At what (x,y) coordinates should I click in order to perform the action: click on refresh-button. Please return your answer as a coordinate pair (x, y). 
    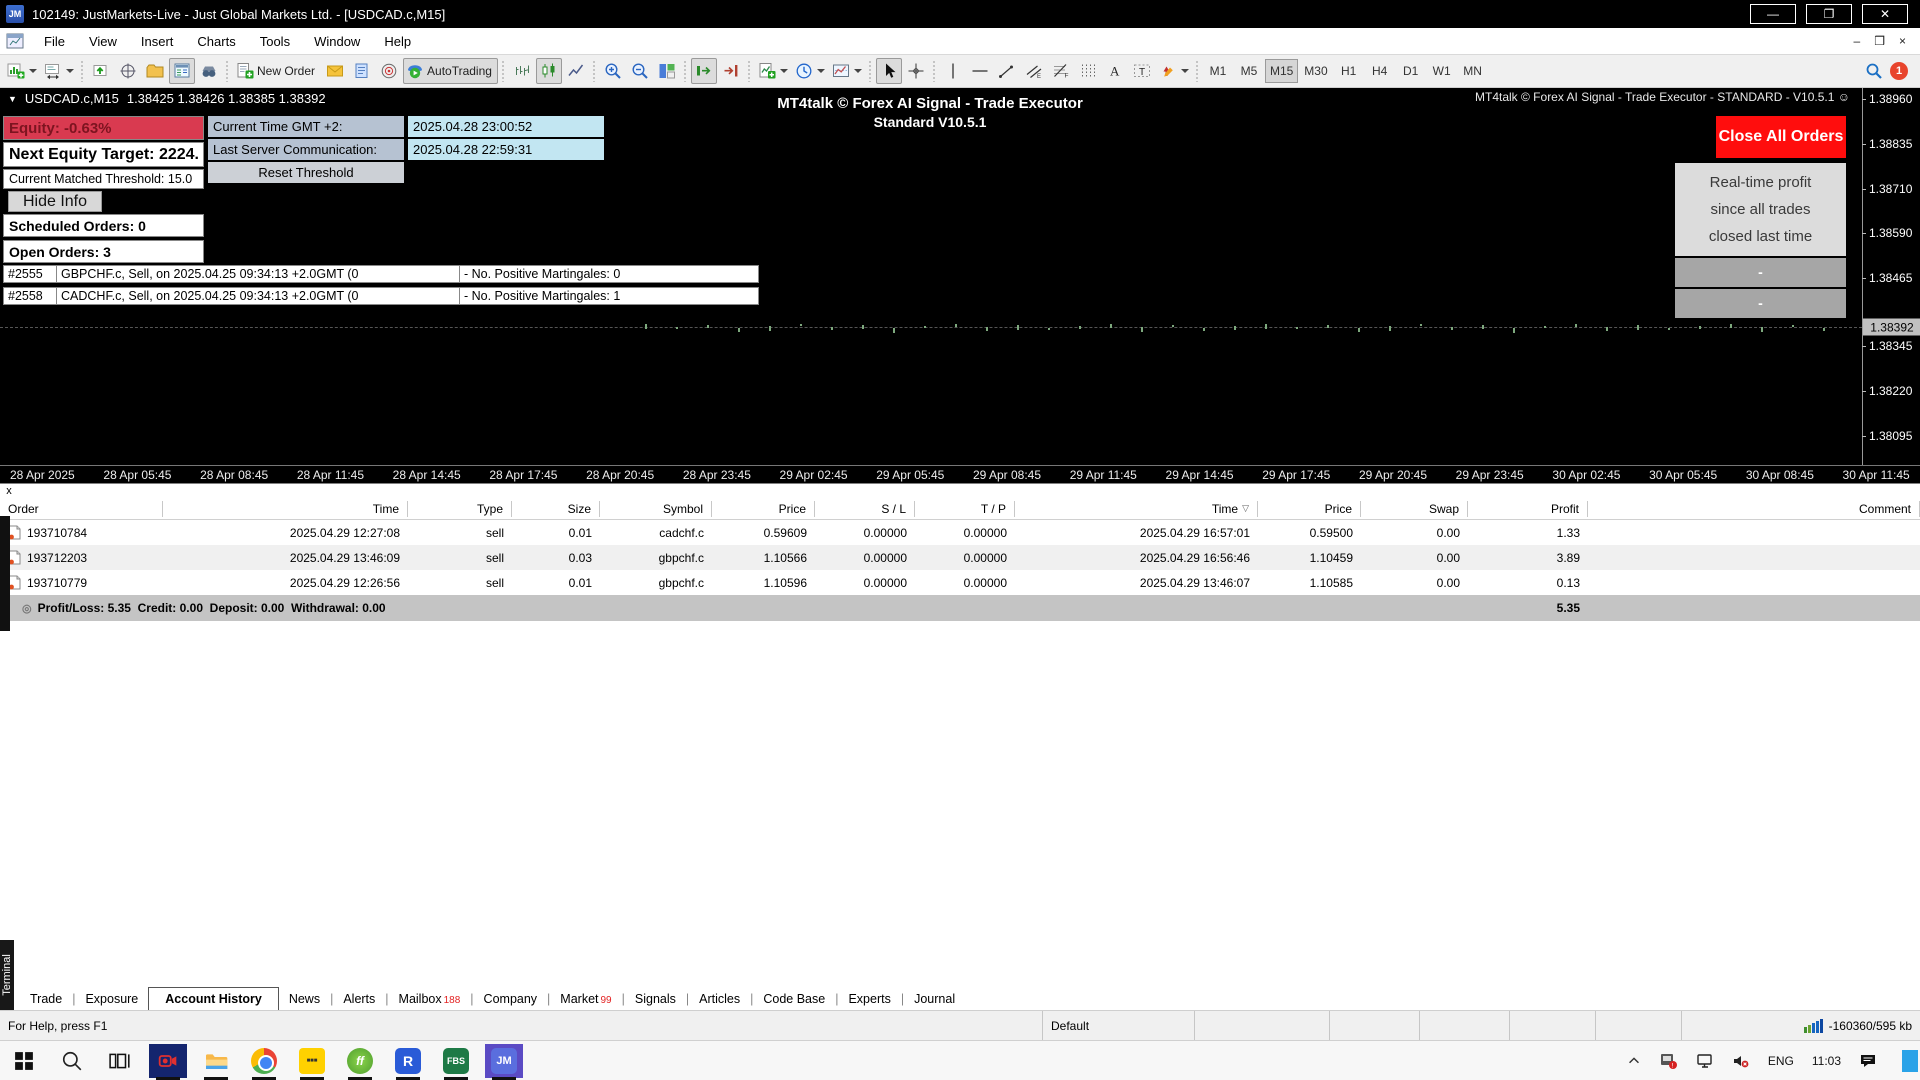
    Looking at the image, I should click on (101, 71).